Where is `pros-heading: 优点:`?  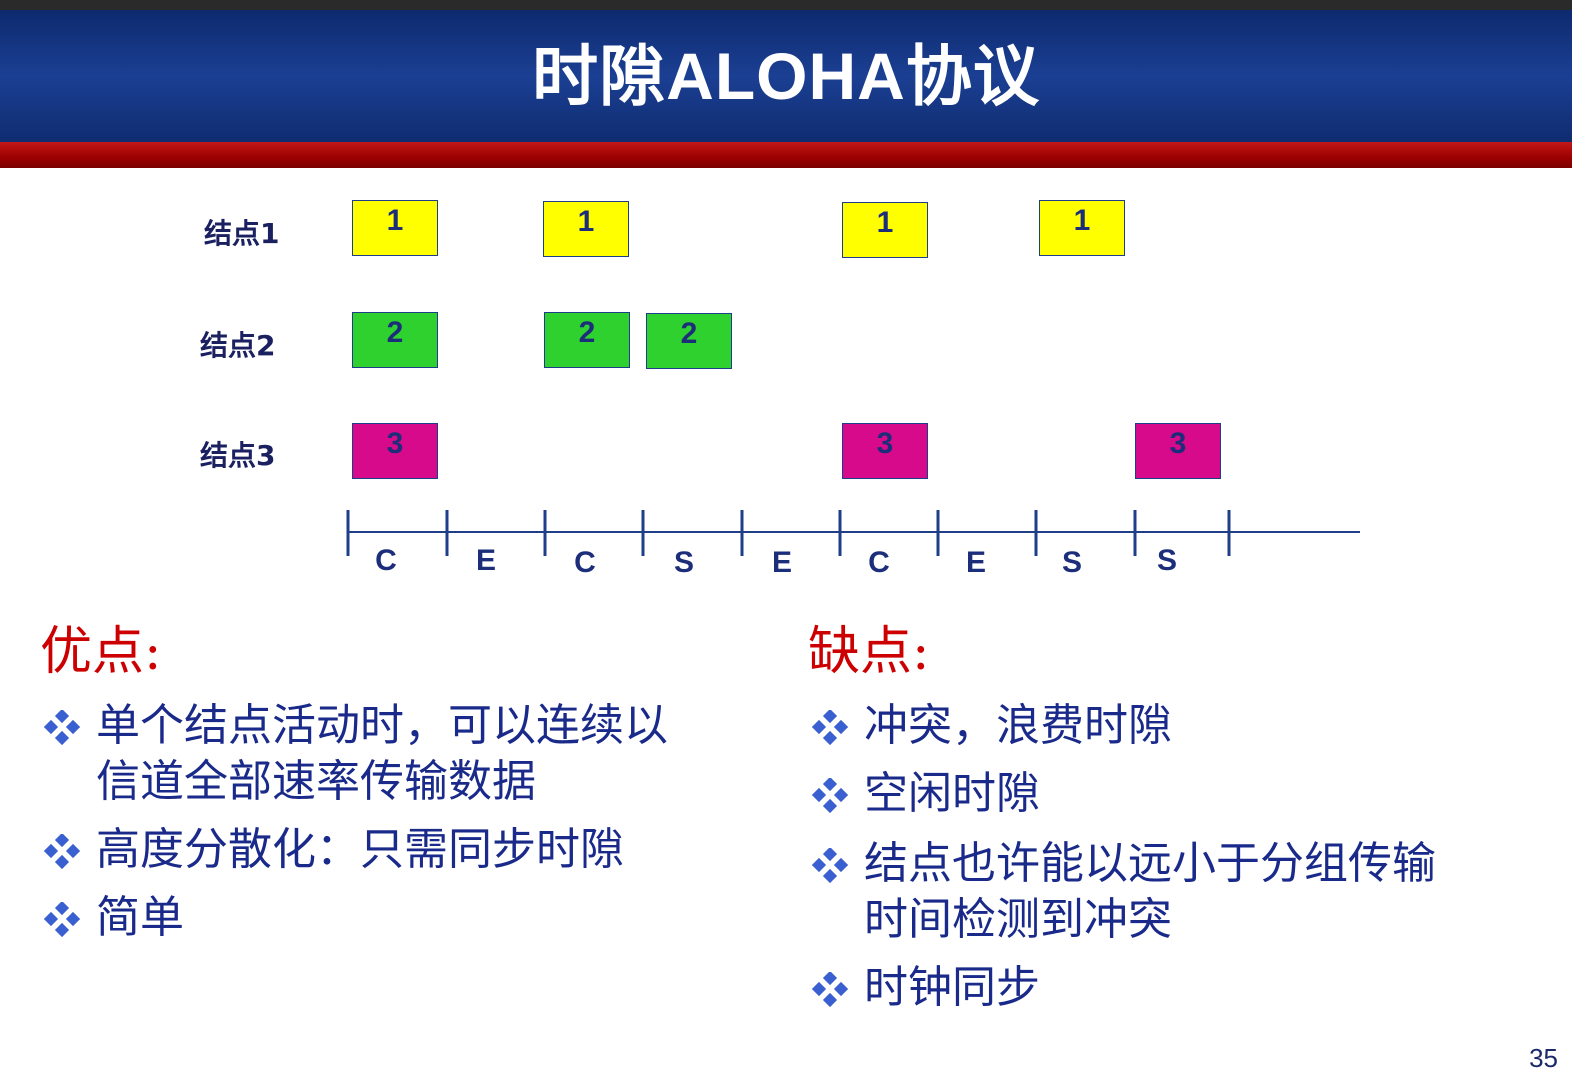
pros-heading: 优点: is located at coordinates (101, 652).